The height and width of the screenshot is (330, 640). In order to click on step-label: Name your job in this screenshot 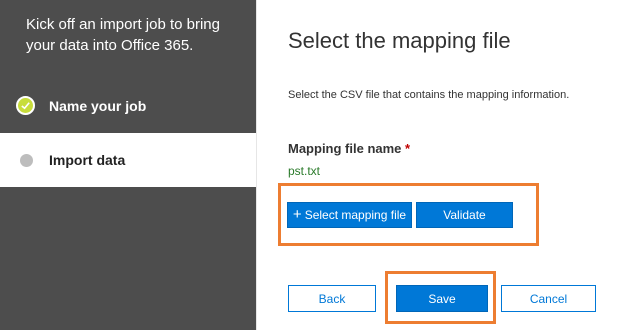, I will do `click(98, 105)`.